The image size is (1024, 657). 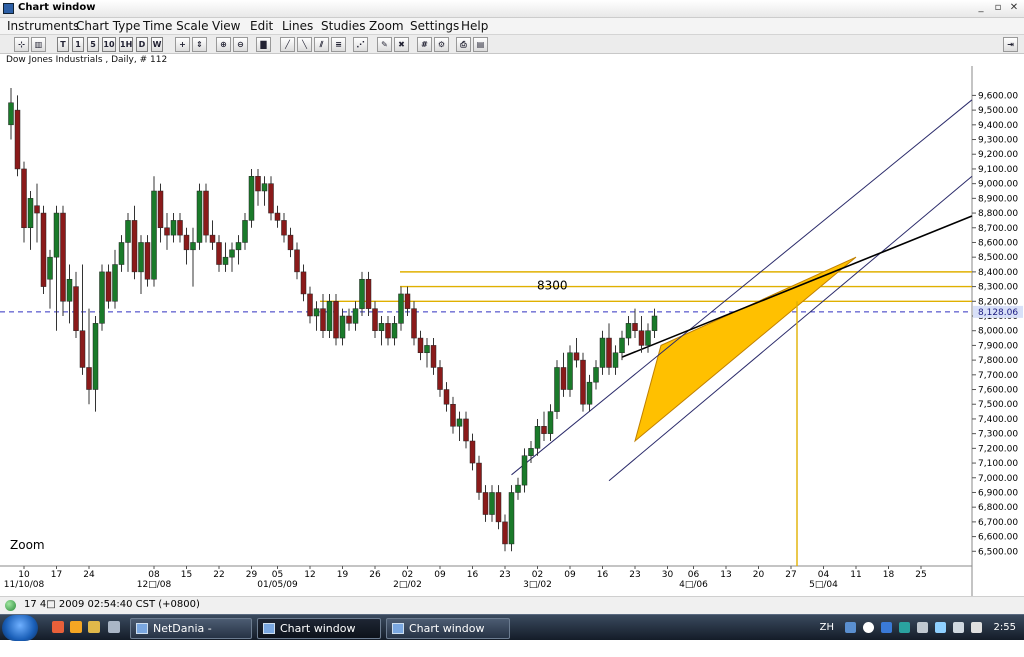 I want to click on task-chart-window-1: Chart window, so click(x=319, y=628).